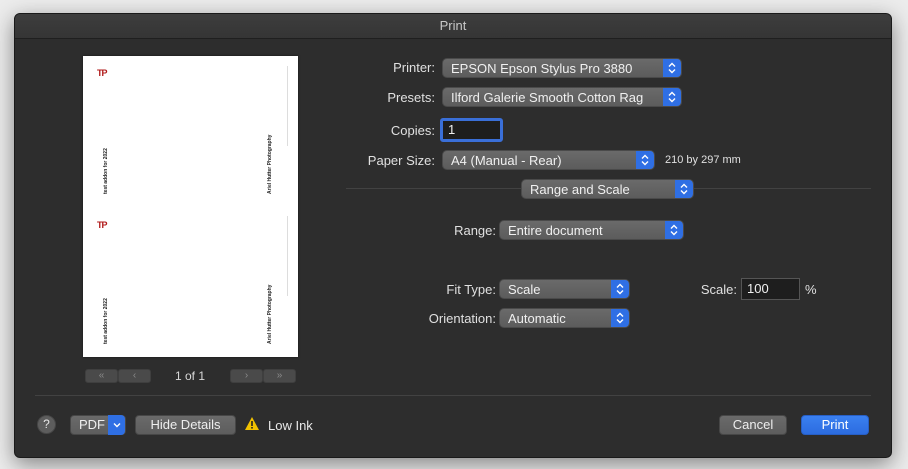 This screenshot has width=908, height=469. What do you see at coordinates (462, 318) in the screenshot?
I see `orientation-label: Orientation:` at bounding box center [462, 318].